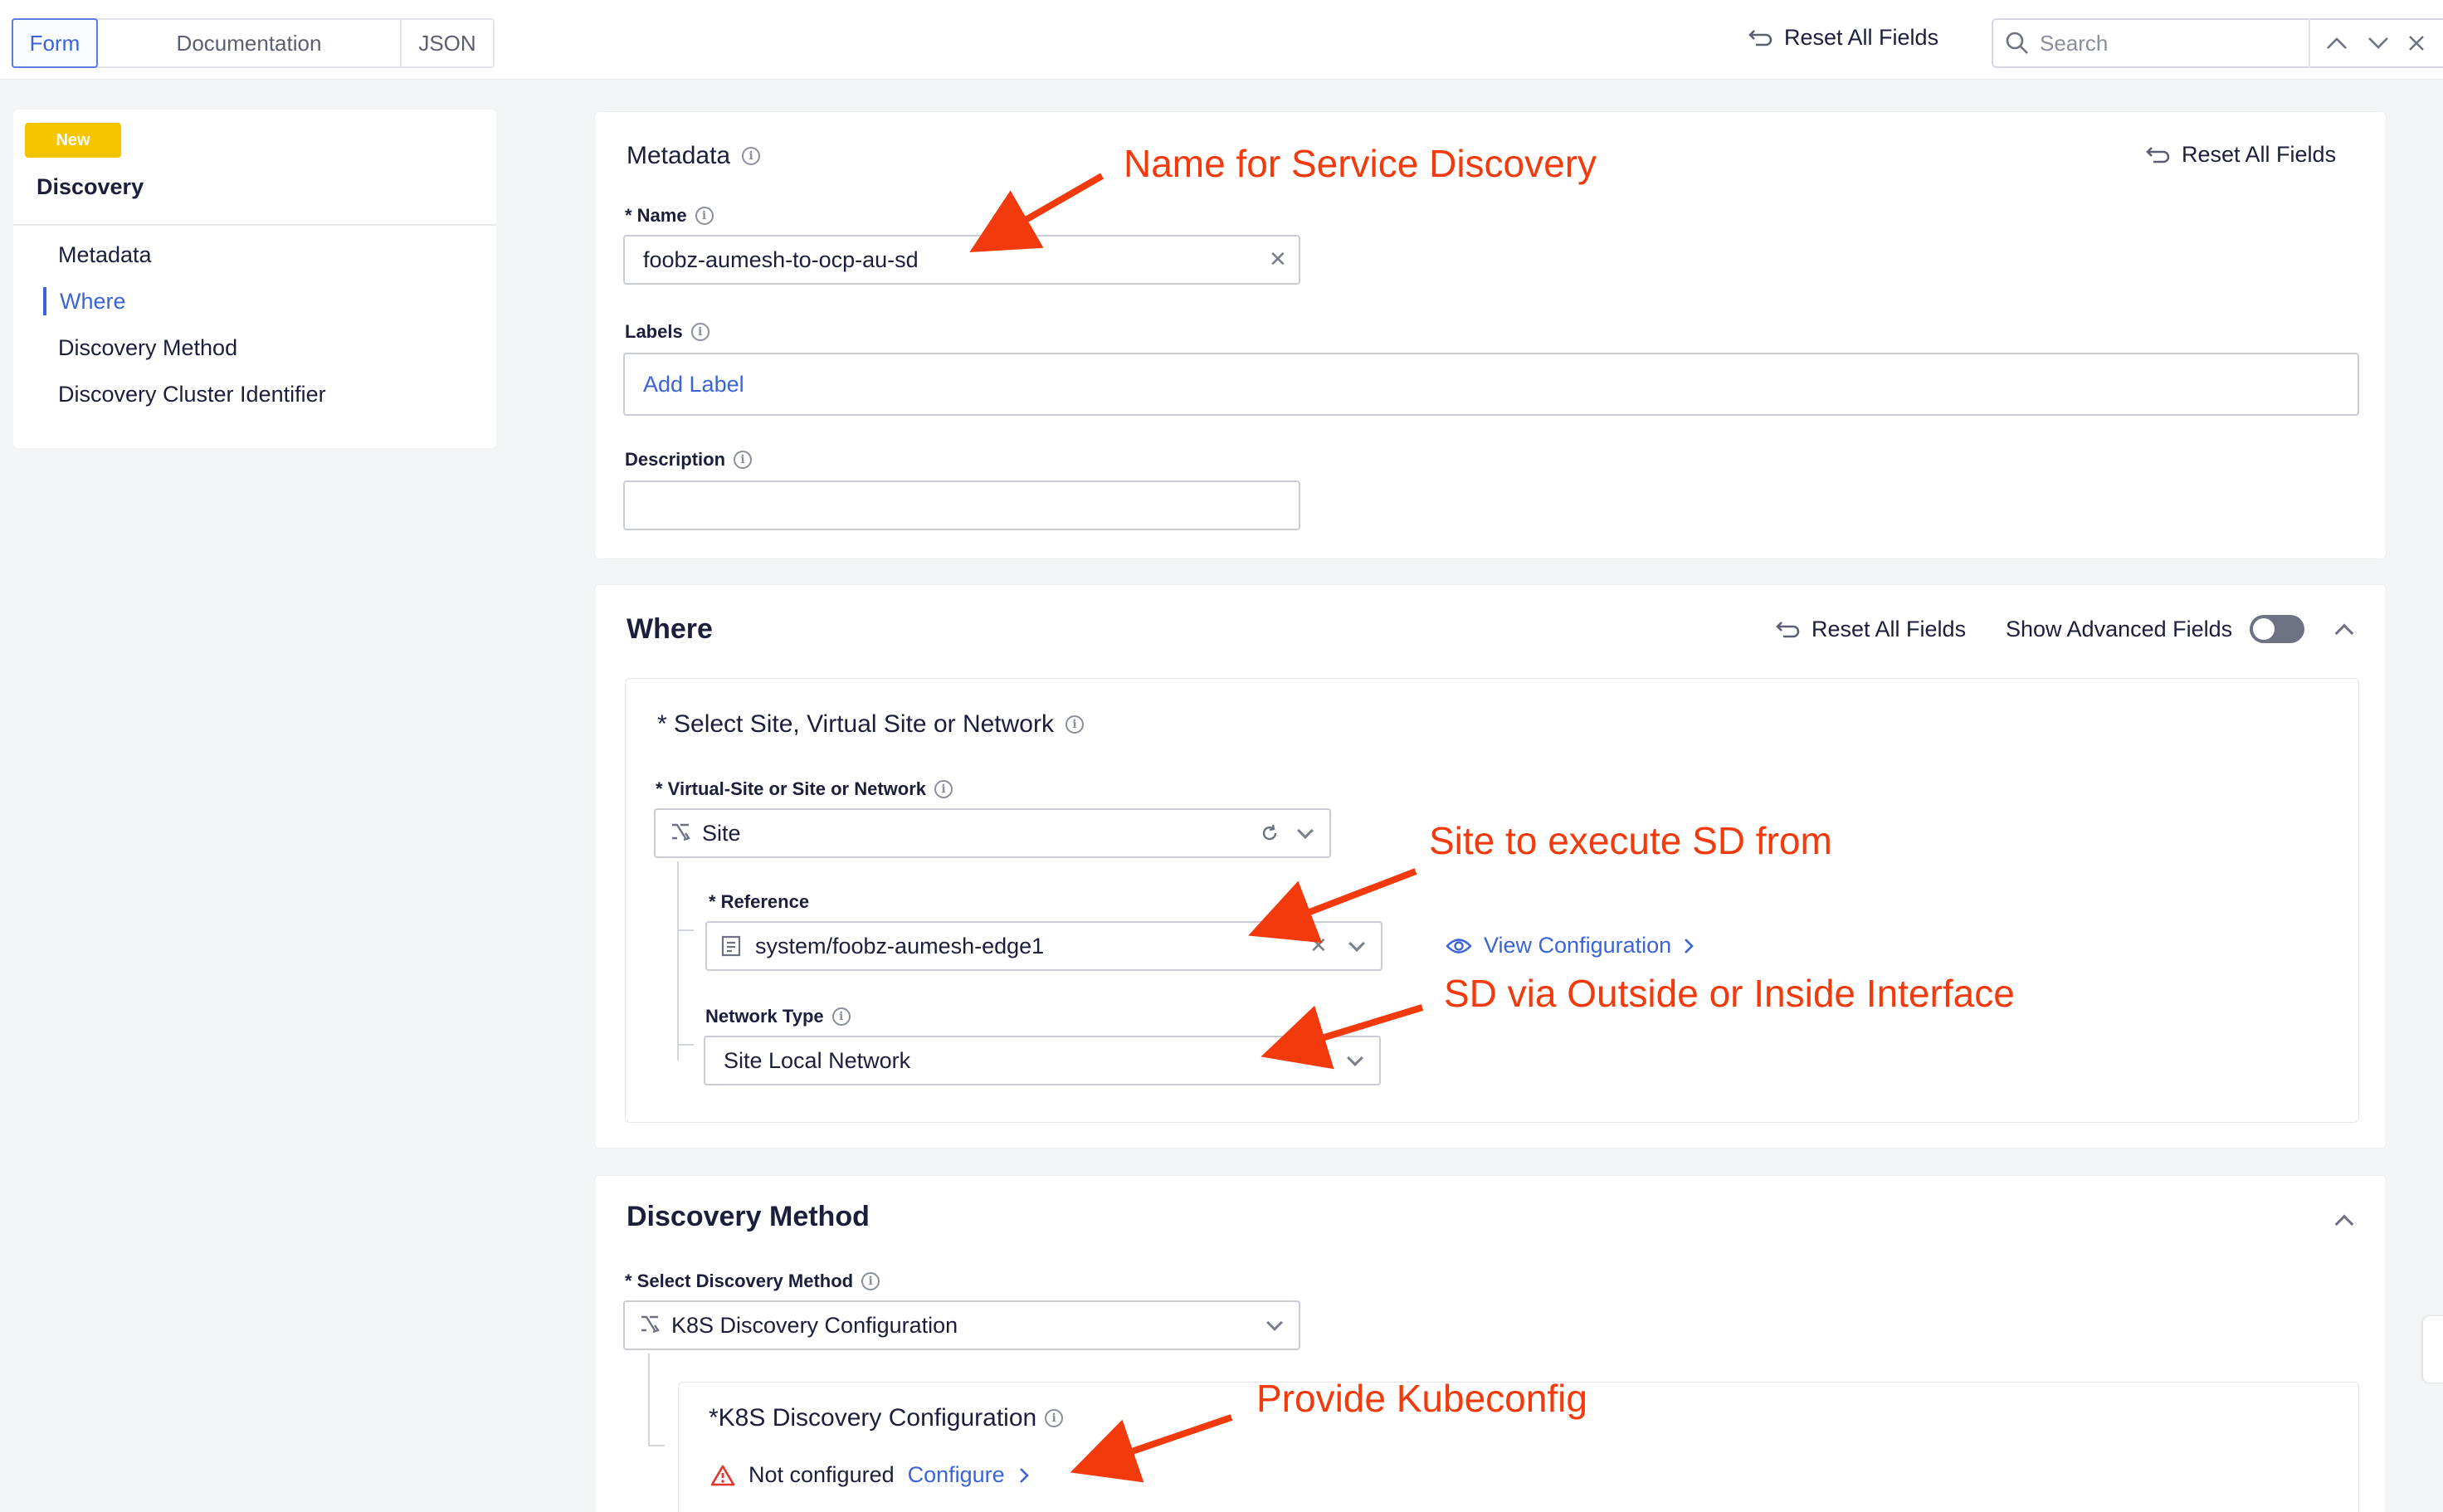  Describe the element at coordinates (1342, 1037) in the screenshot. I see `annotation-arrow-network` at that location.